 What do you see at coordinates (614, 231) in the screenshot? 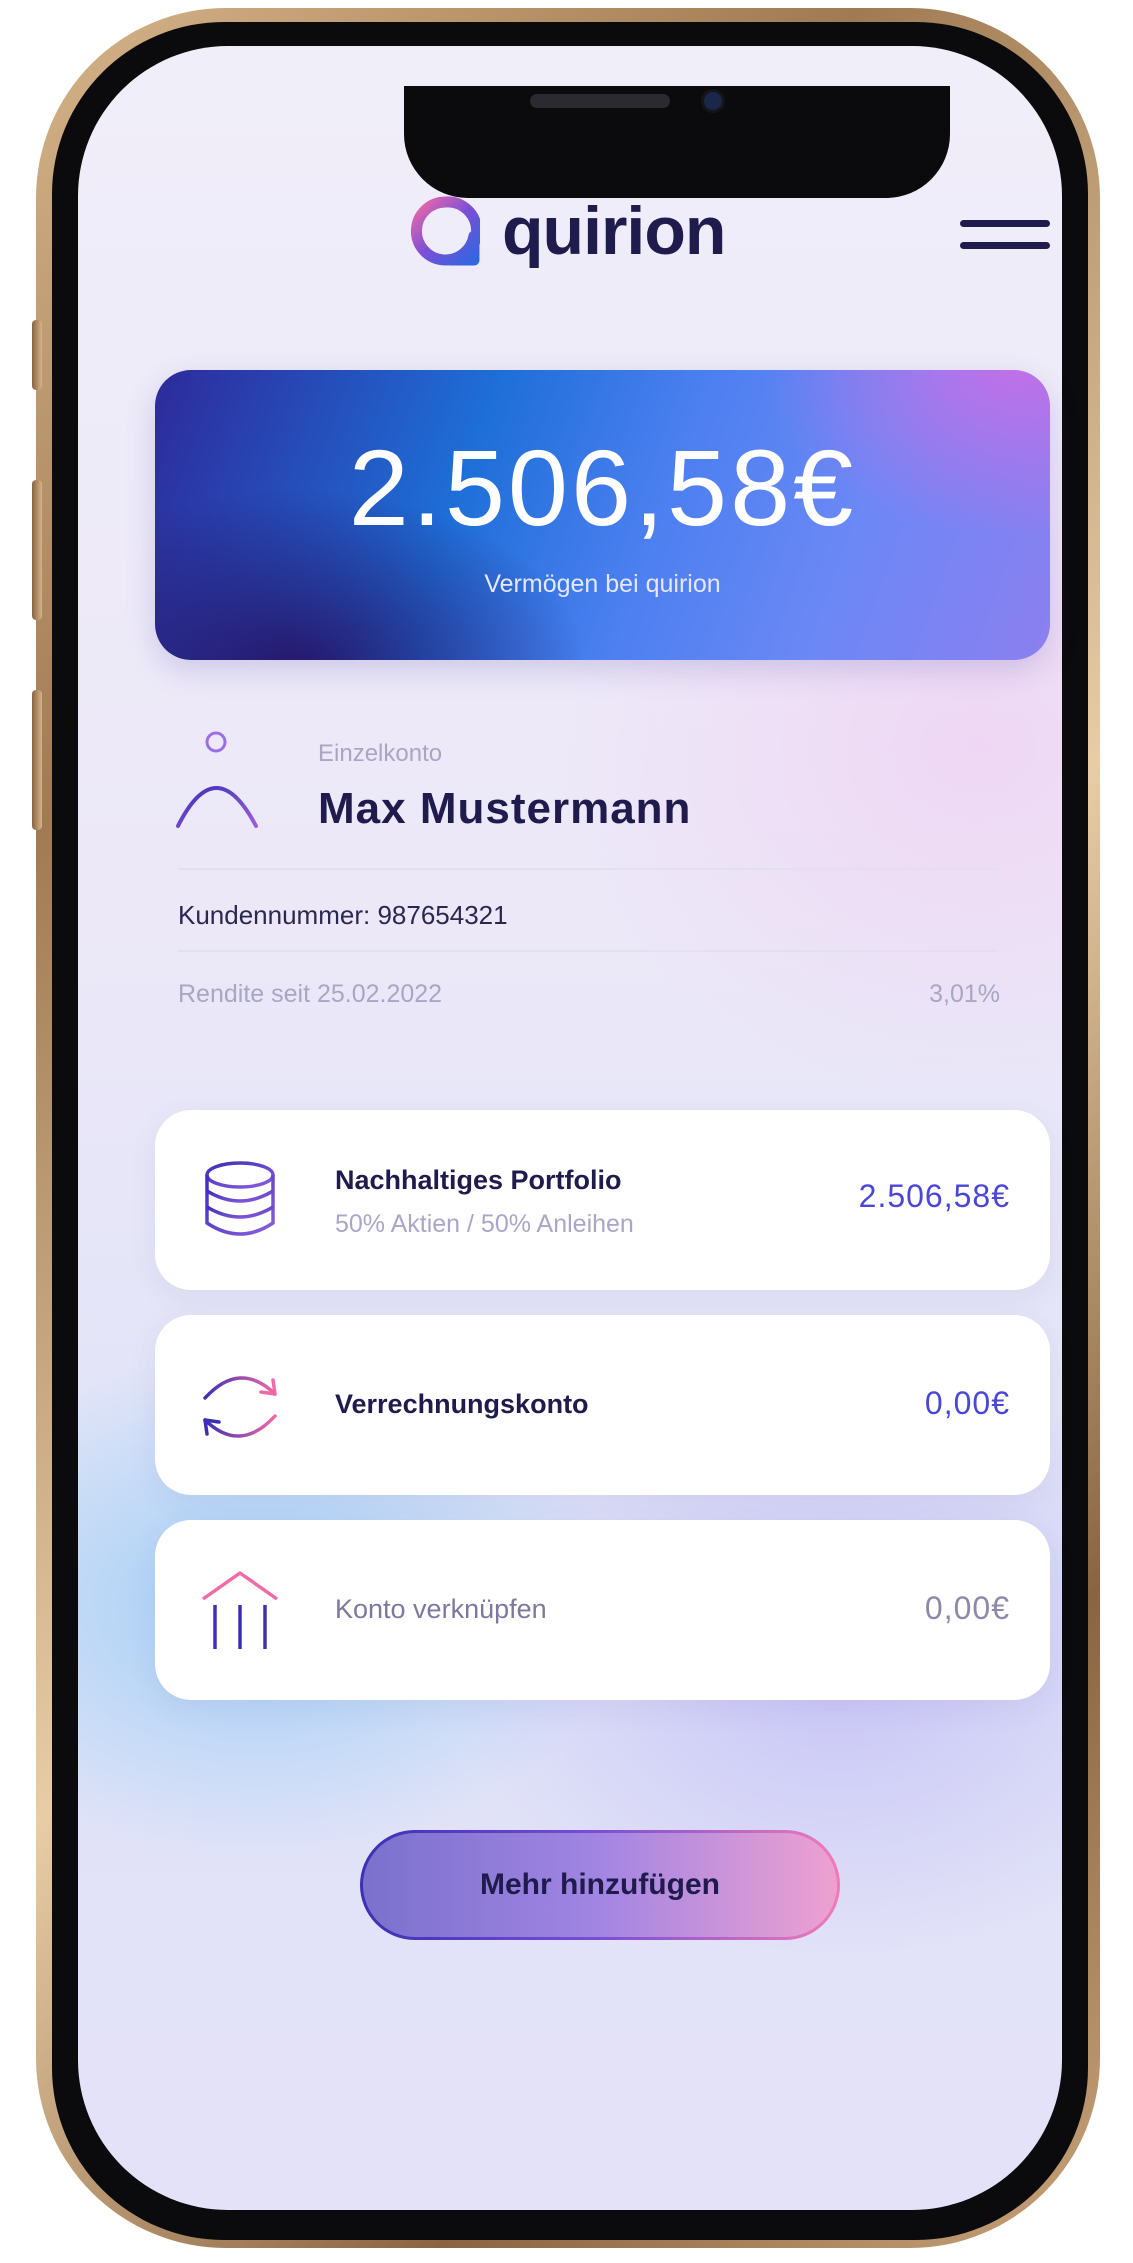
I see `logo-text: quirion` at bounding box center [614, 231].